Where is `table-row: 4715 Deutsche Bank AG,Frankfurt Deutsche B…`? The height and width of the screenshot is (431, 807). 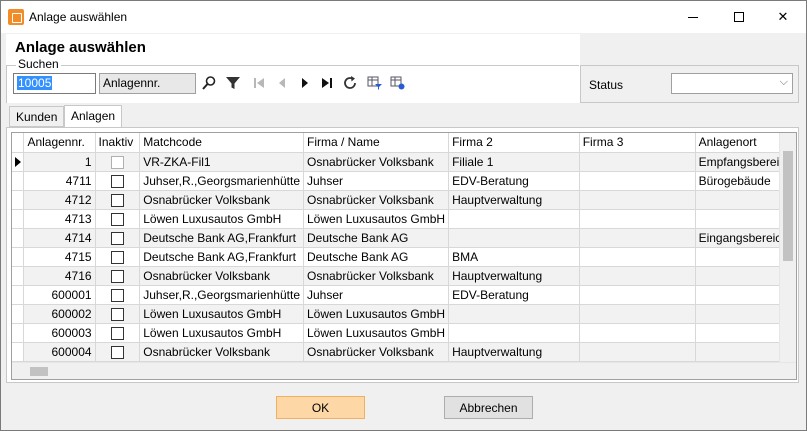
table-row: 4715 Deutsche Bank AG,Frankfurt Deutsche B… is located at coordinates (404, 257).